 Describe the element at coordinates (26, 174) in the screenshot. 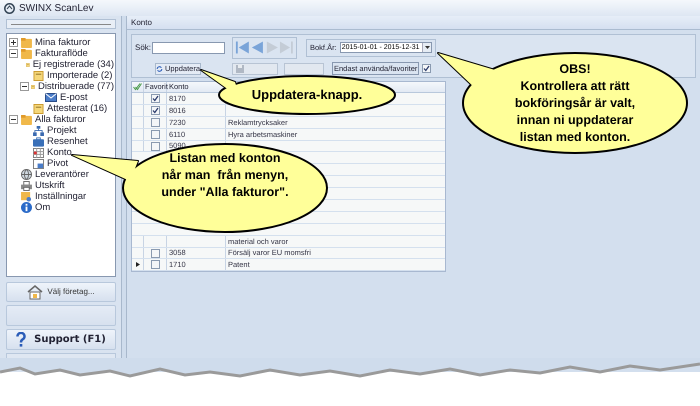

I see `globe-icon` at that location.